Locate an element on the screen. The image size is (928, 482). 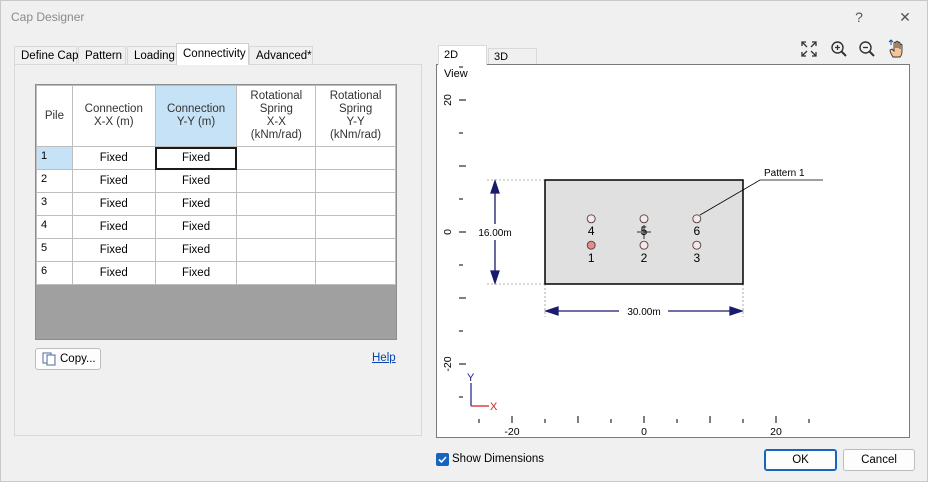
dimension-width: 30.00m is located at coordinates (643, 312).